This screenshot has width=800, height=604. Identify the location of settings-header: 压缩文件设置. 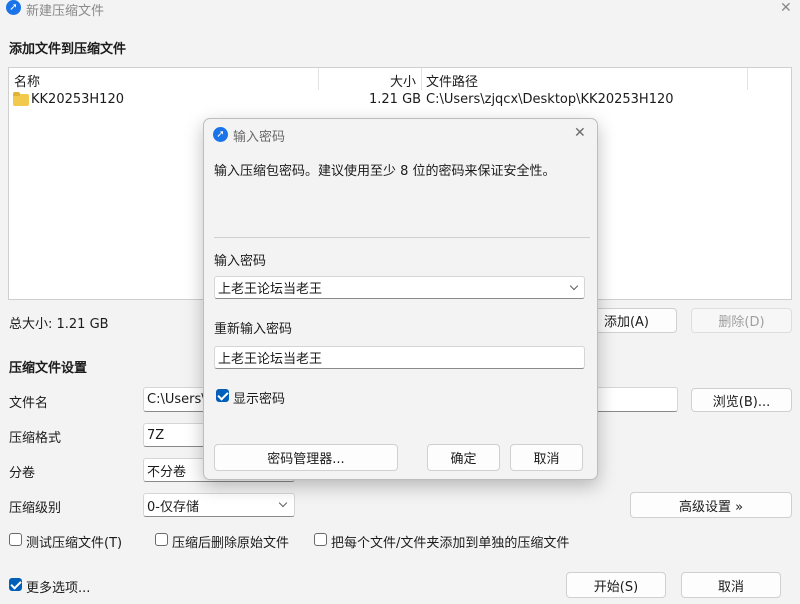
(48, 368).